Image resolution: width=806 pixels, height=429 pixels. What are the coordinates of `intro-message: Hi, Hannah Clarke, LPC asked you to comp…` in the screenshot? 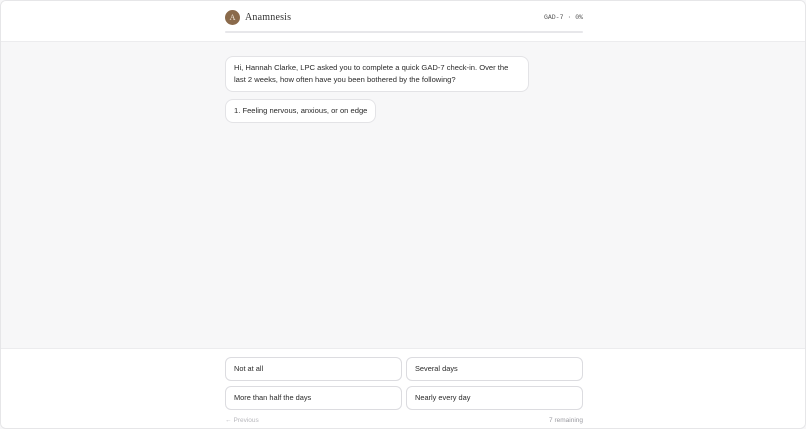 It's located at (377, 74).